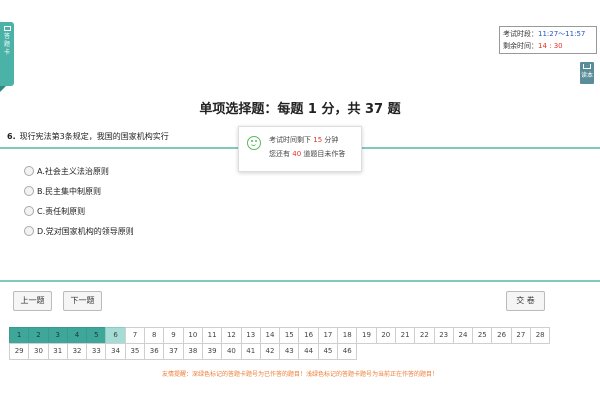 This screenshot has height=418, width=600. I want to click on remaining-time-value: 14 : 30, so click(550, 46).